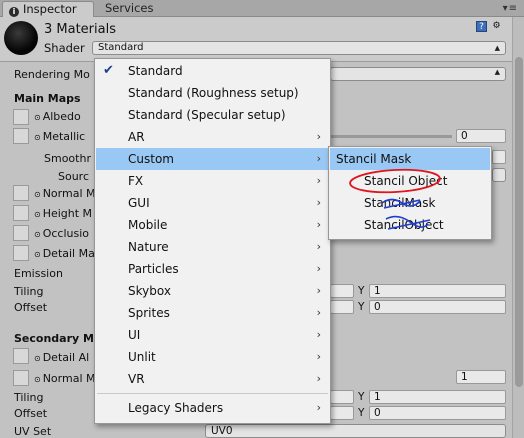 This screenshot has width=524, height=438. Describe the element at coordinates (402, 204) in the screenshot. I see `blue-scribble-annotation` at that location.